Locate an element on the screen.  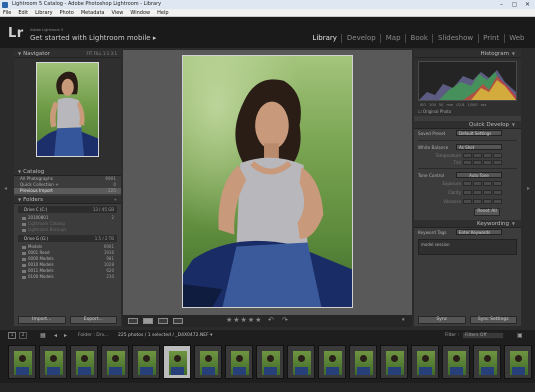
menu-window: Window is located at coordinates (140, 12).